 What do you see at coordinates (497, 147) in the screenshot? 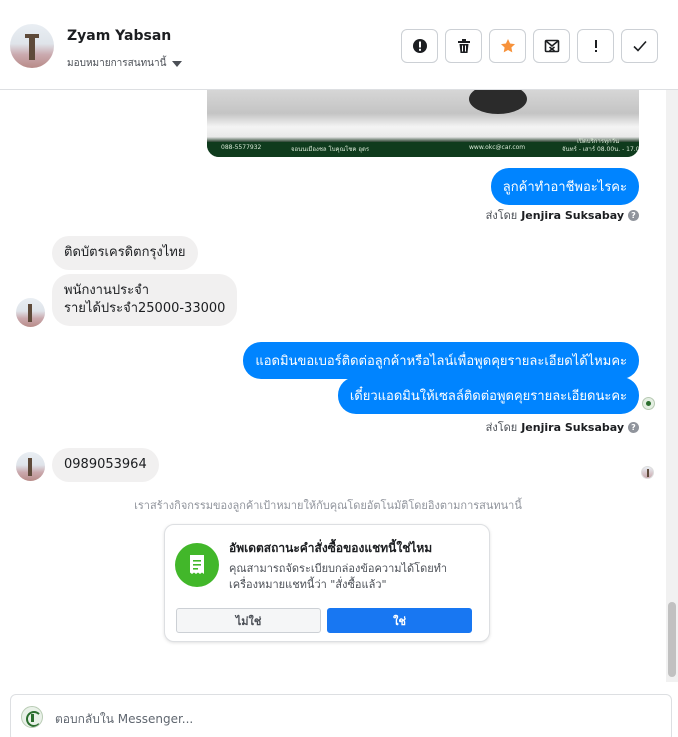
I see `image-web: www.okc@car.com` at bounding box center [497, 147].